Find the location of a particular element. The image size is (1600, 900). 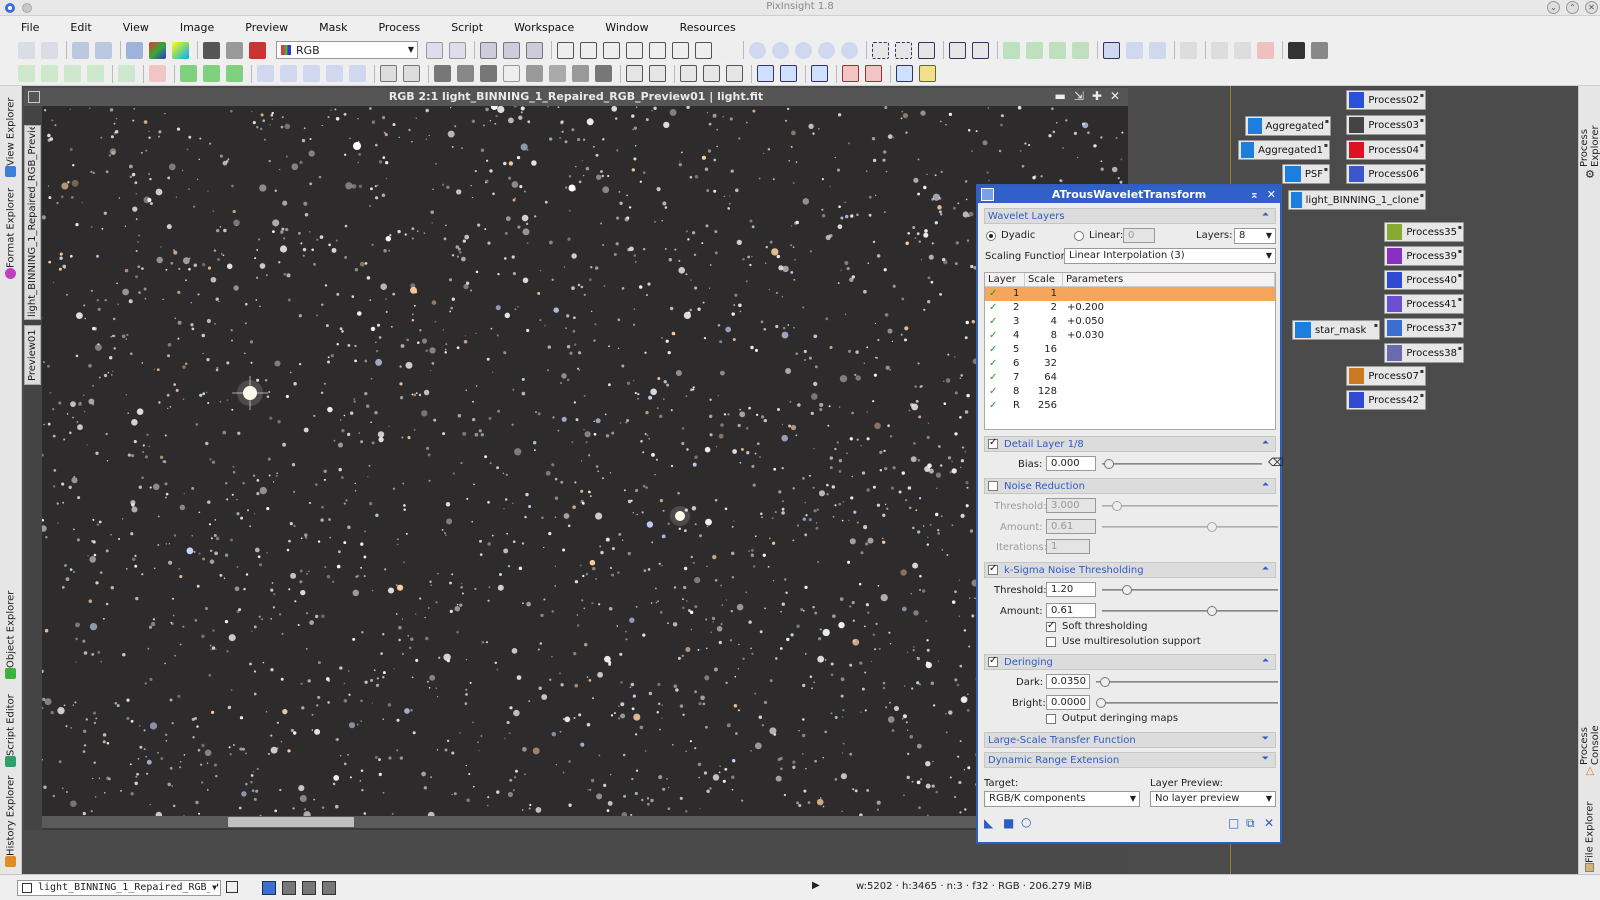

expand-icon: ⏷ is located at coordinates (1265, 759).